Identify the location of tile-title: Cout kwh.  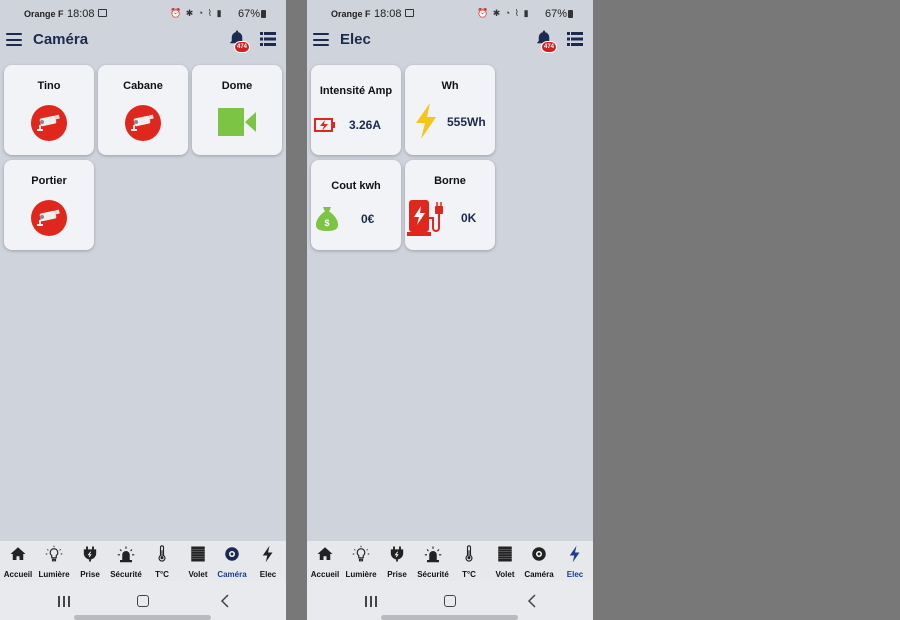
(356, 186).